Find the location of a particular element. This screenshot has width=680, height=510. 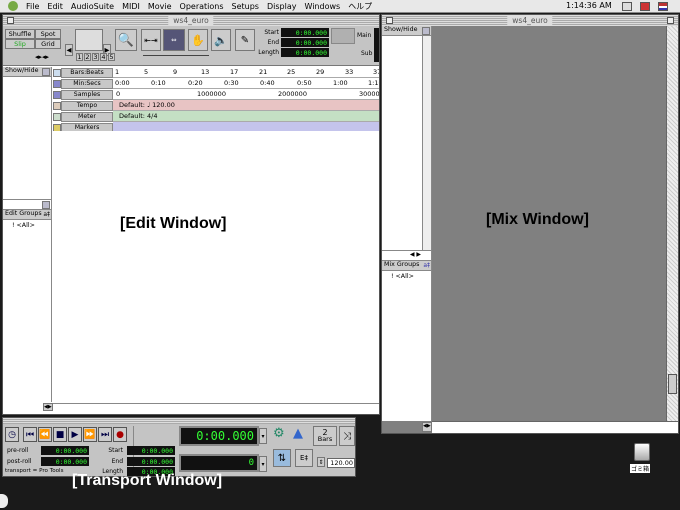

scrubber-tool-icon: 🔈 is located at coordinates (221, 40).